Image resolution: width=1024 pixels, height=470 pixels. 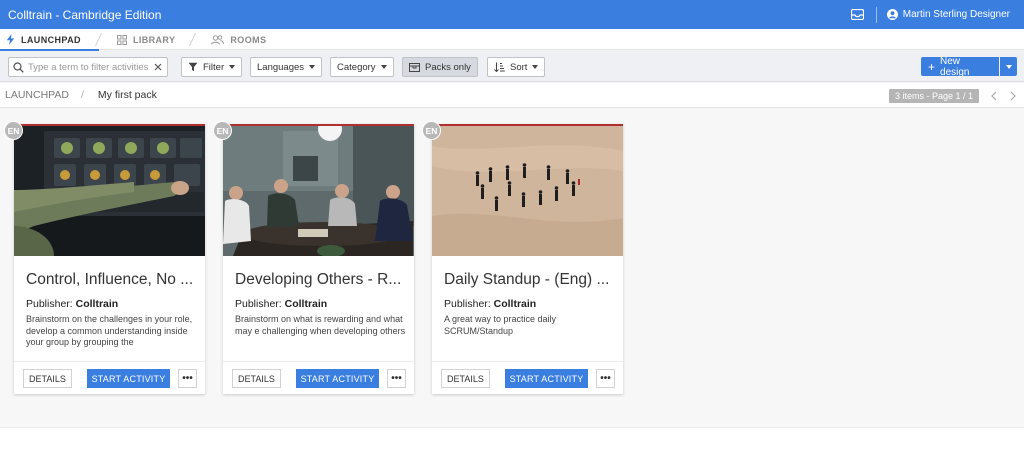 I want to click on card-image-cockpit, so click(x=109, y=191).